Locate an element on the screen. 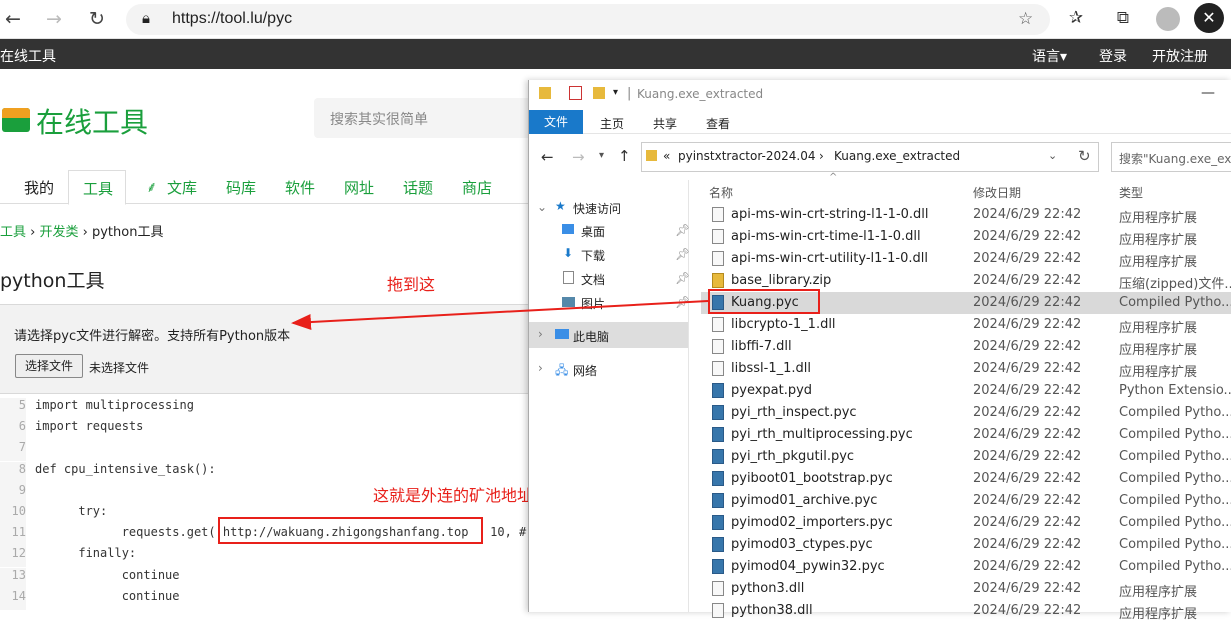  crumb-current: python工具 is located at coordinates (127, 232).